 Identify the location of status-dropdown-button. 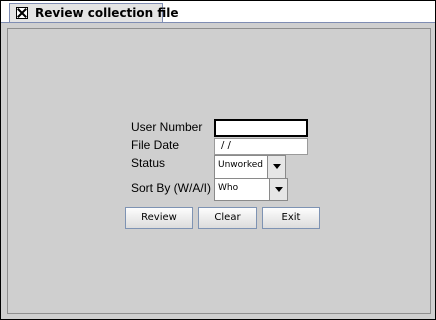
(276, 167).